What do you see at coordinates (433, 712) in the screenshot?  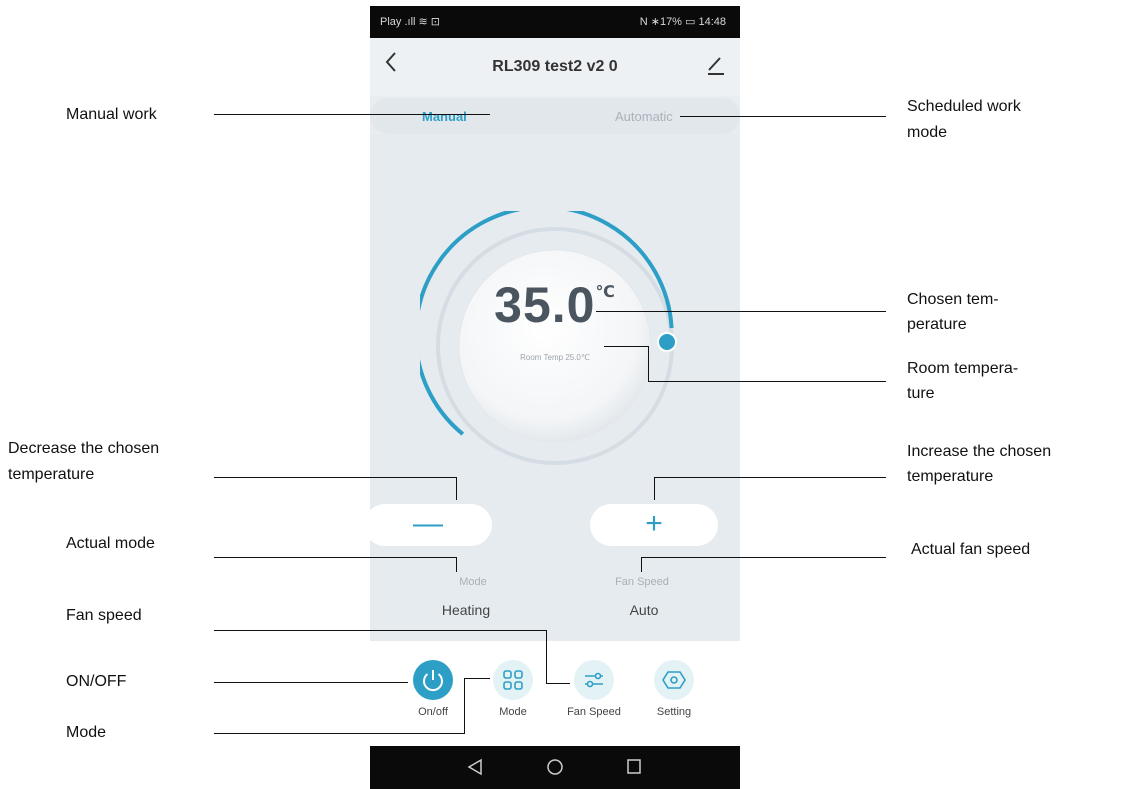 I see `on-off-label: On/off` at bounding box center [433, 712].